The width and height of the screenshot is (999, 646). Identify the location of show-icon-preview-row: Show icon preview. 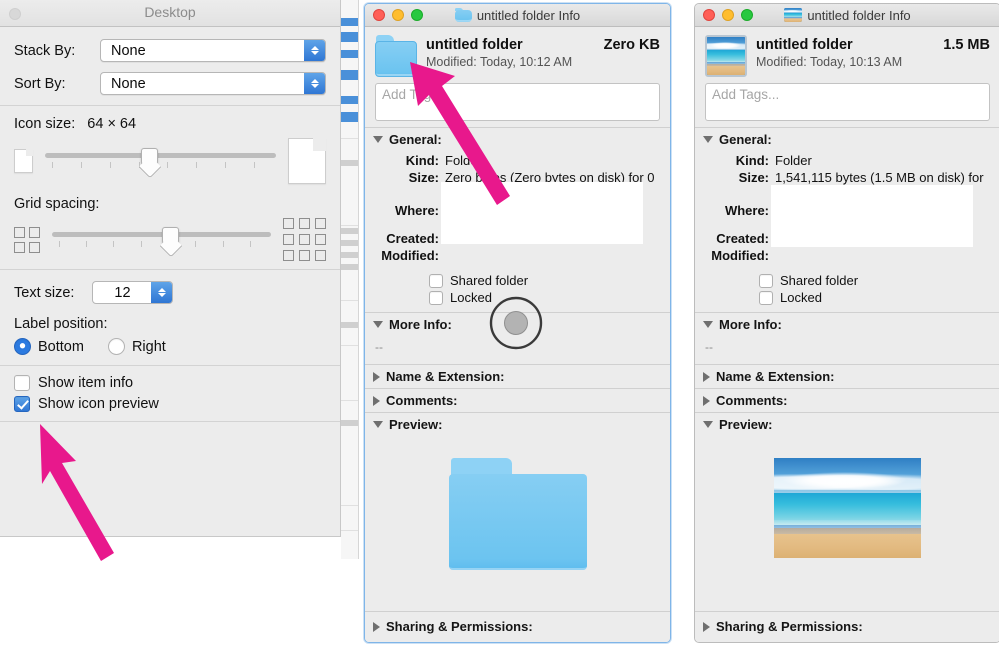
(170, 404).